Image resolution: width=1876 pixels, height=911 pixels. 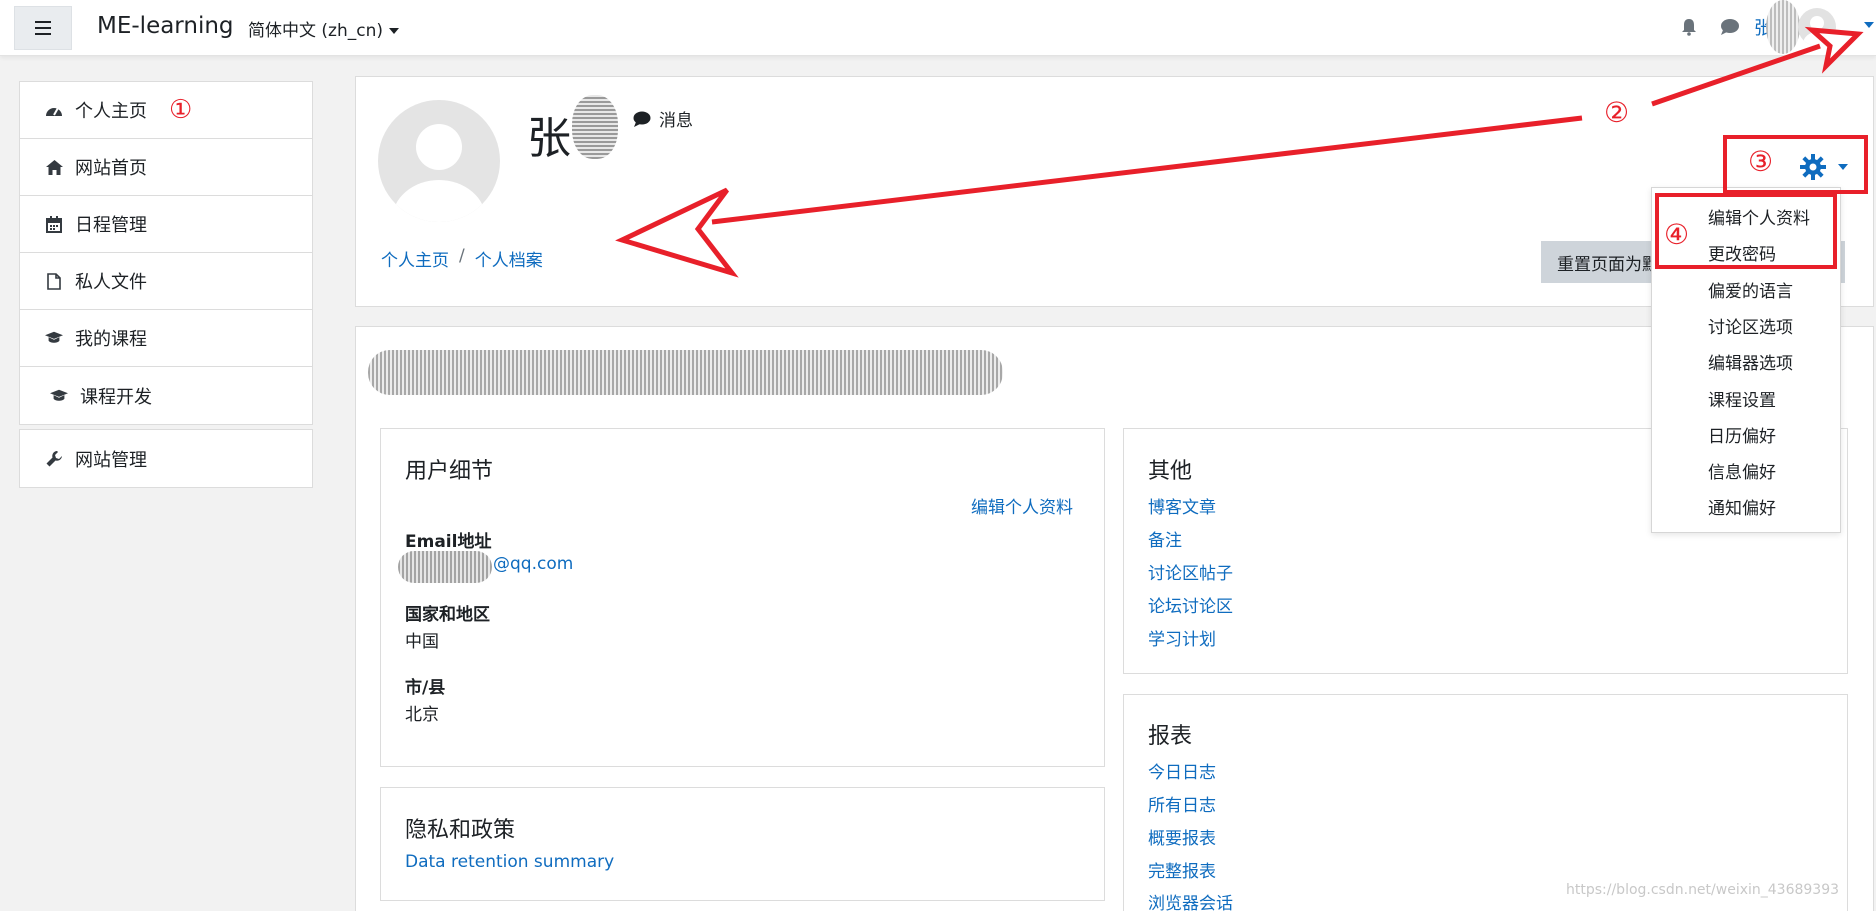 I want to click on arrow-to-breadcrumb, so click(x=1099, y=196).